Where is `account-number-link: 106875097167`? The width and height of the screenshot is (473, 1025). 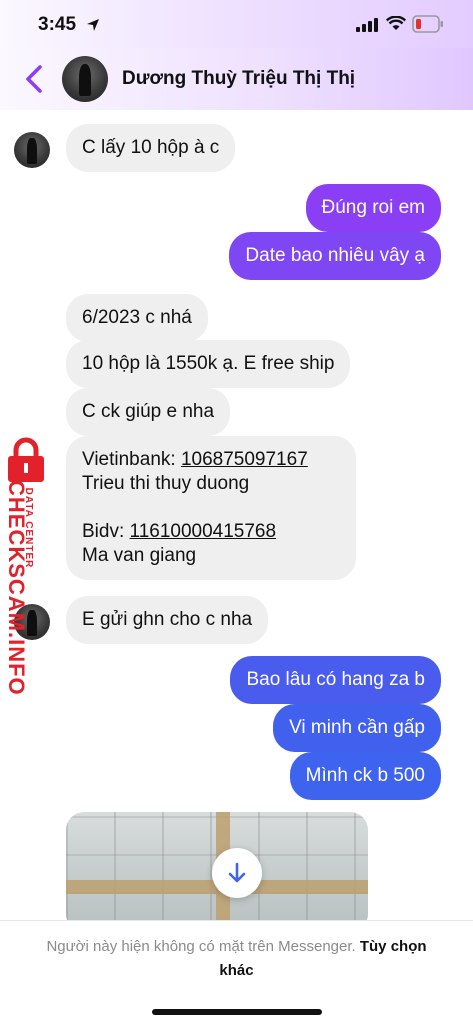 account-number-link: 106875097167 is located at coordinates (244, 459).